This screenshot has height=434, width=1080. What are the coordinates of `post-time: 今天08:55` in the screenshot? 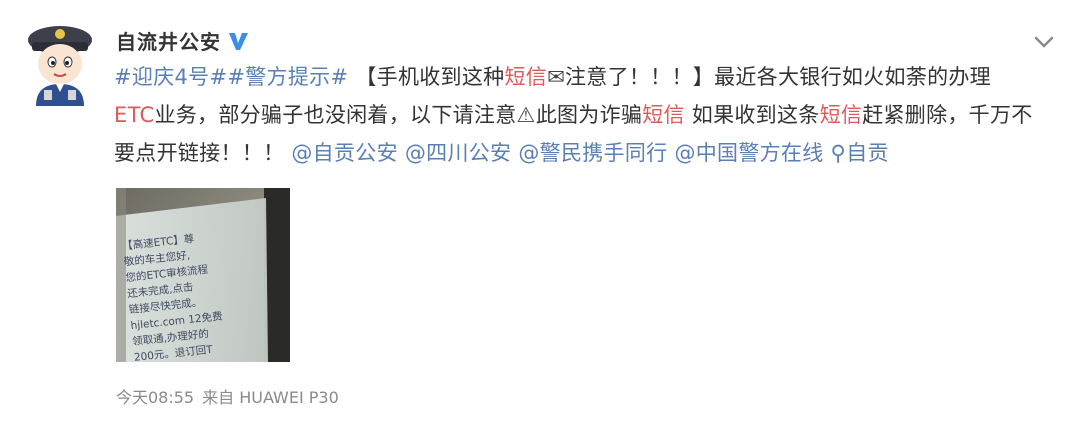 It's located at (155, 396).